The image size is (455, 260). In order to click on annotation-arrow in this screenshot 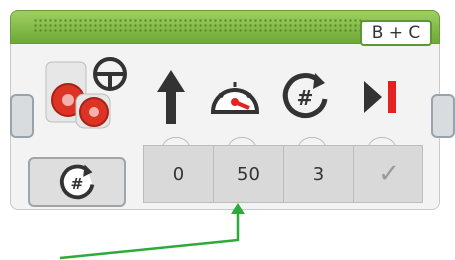, I will do `click(152, 231)`.